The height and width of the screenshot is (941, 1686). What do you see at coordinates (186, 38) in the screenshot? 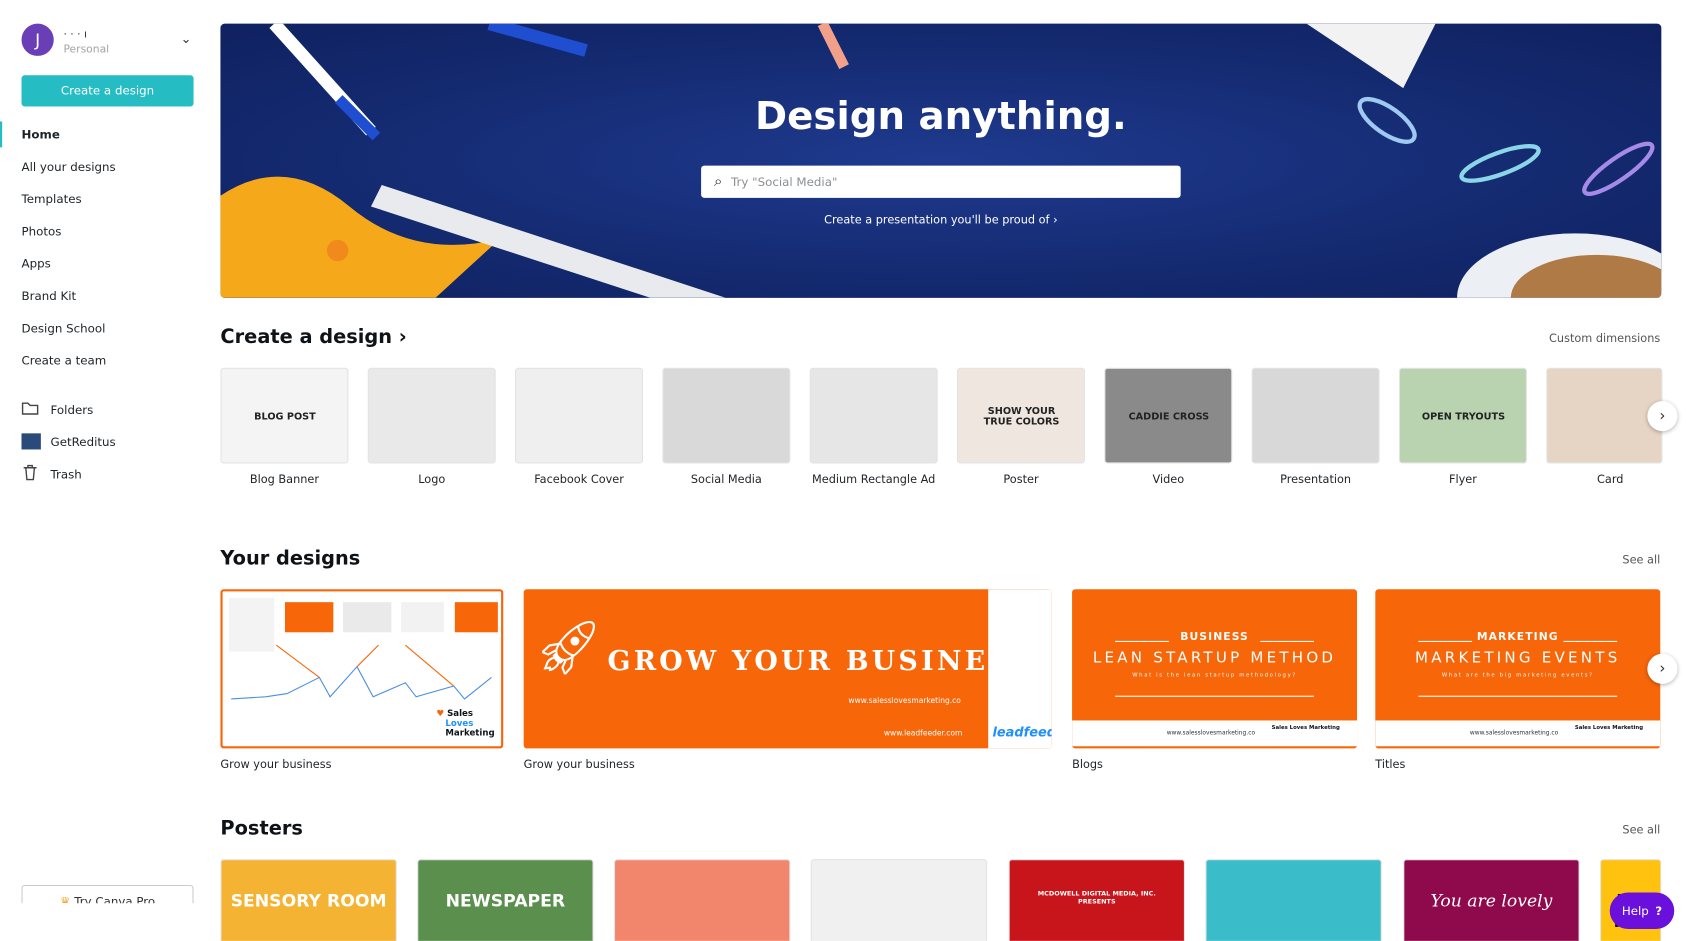
I see `chevron-down-icon: ⌄` at bounding box center [186, 38].